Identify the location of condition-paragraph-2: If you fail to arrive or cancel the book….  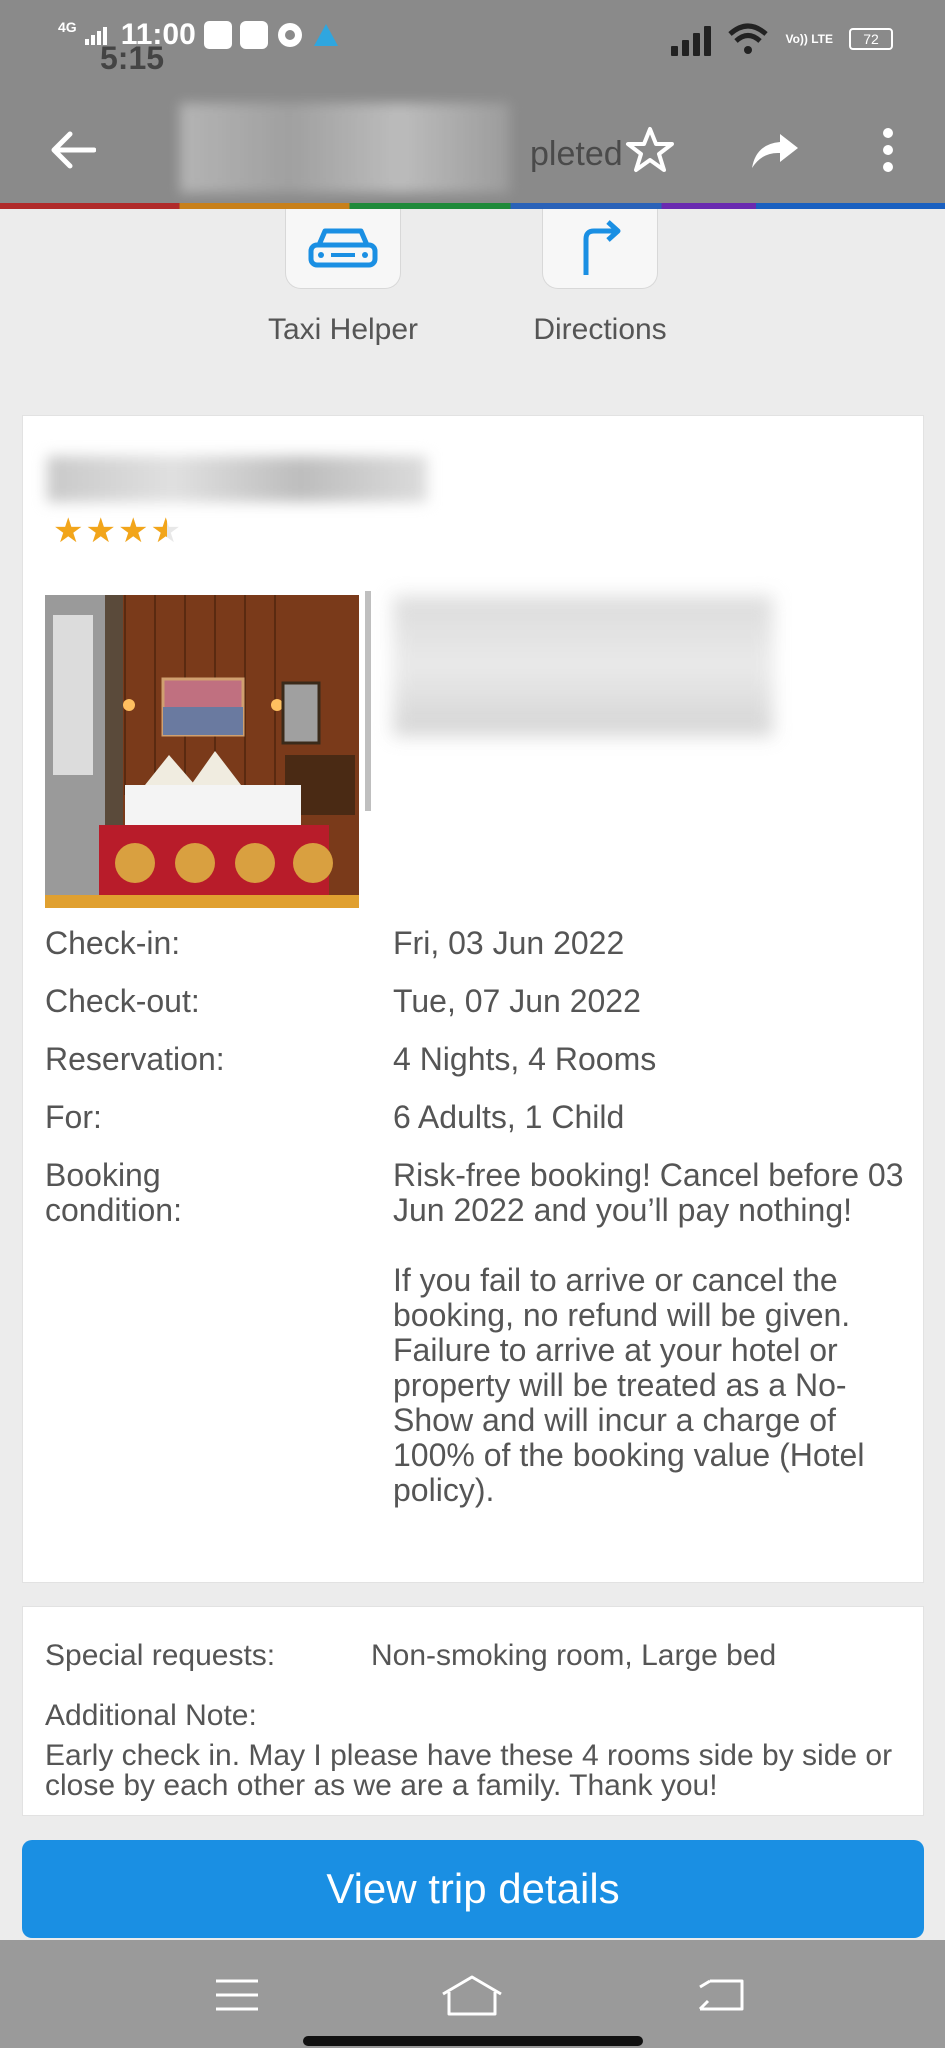
(629, 1385).